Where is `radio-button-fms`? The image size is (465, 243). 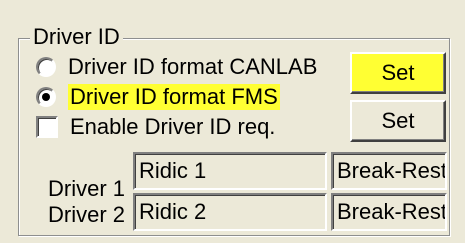
radio-button-fms is located at coordinates (46, 97).